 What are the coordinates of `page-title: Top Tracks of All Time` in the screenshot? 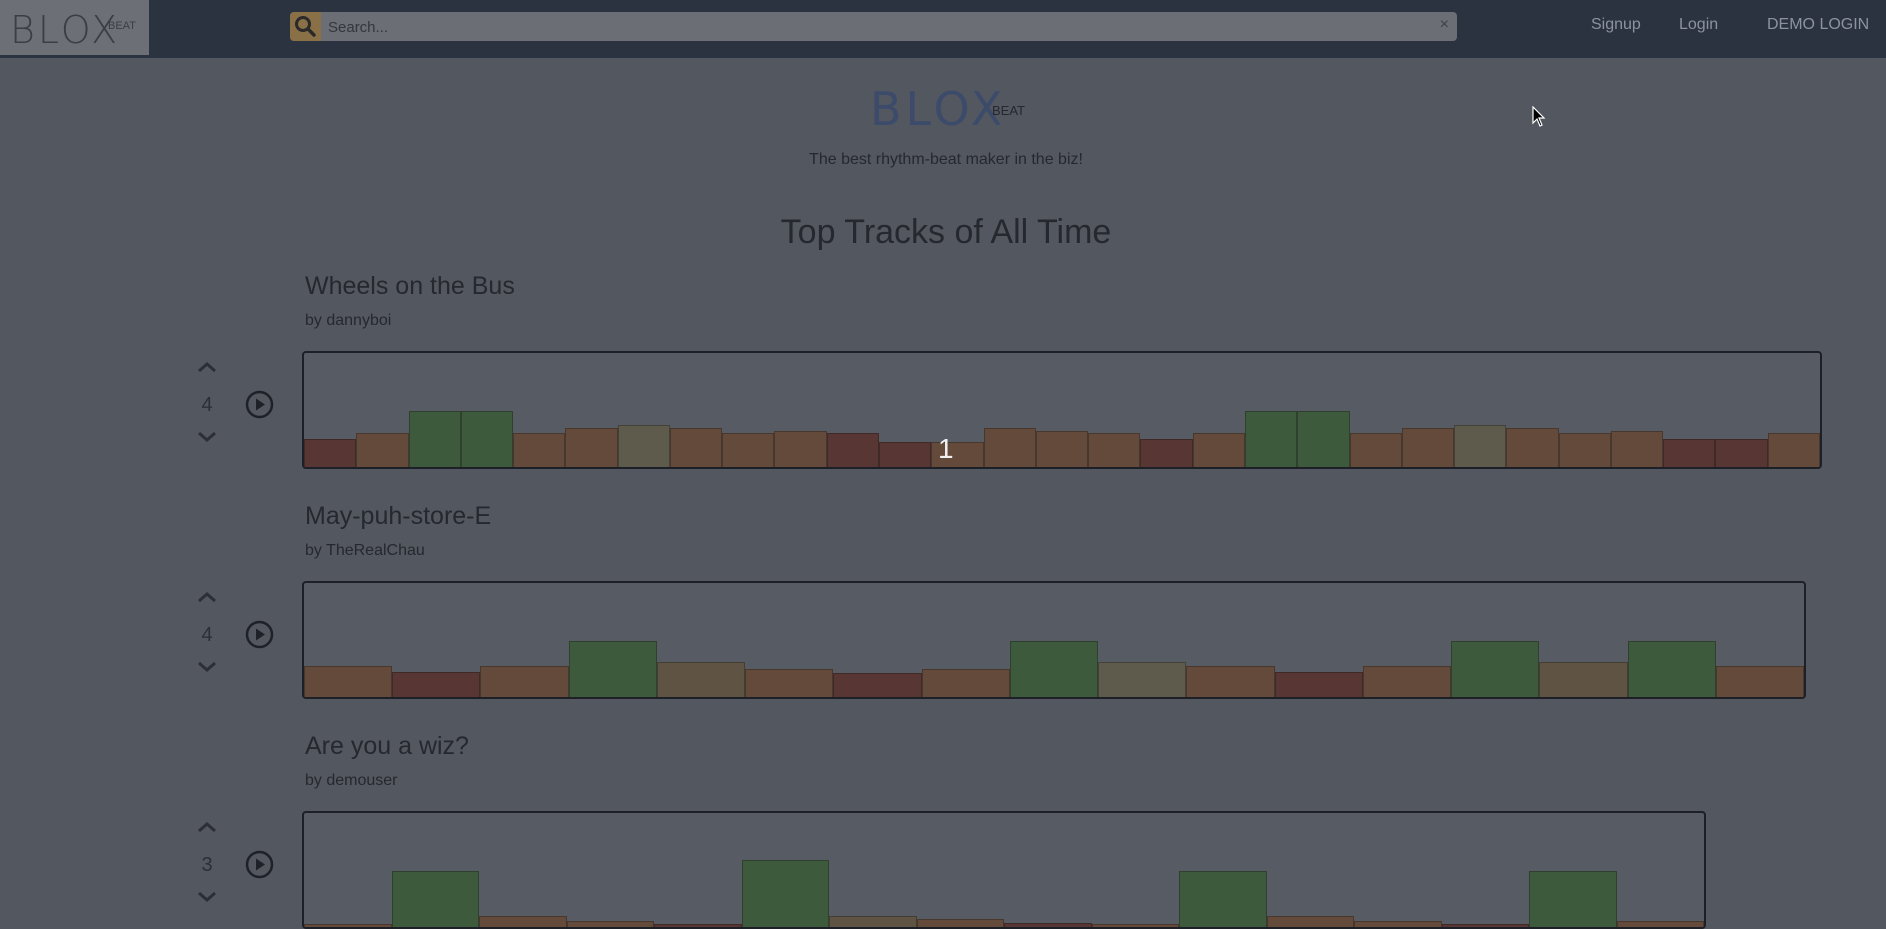 It's located at (946, 232).